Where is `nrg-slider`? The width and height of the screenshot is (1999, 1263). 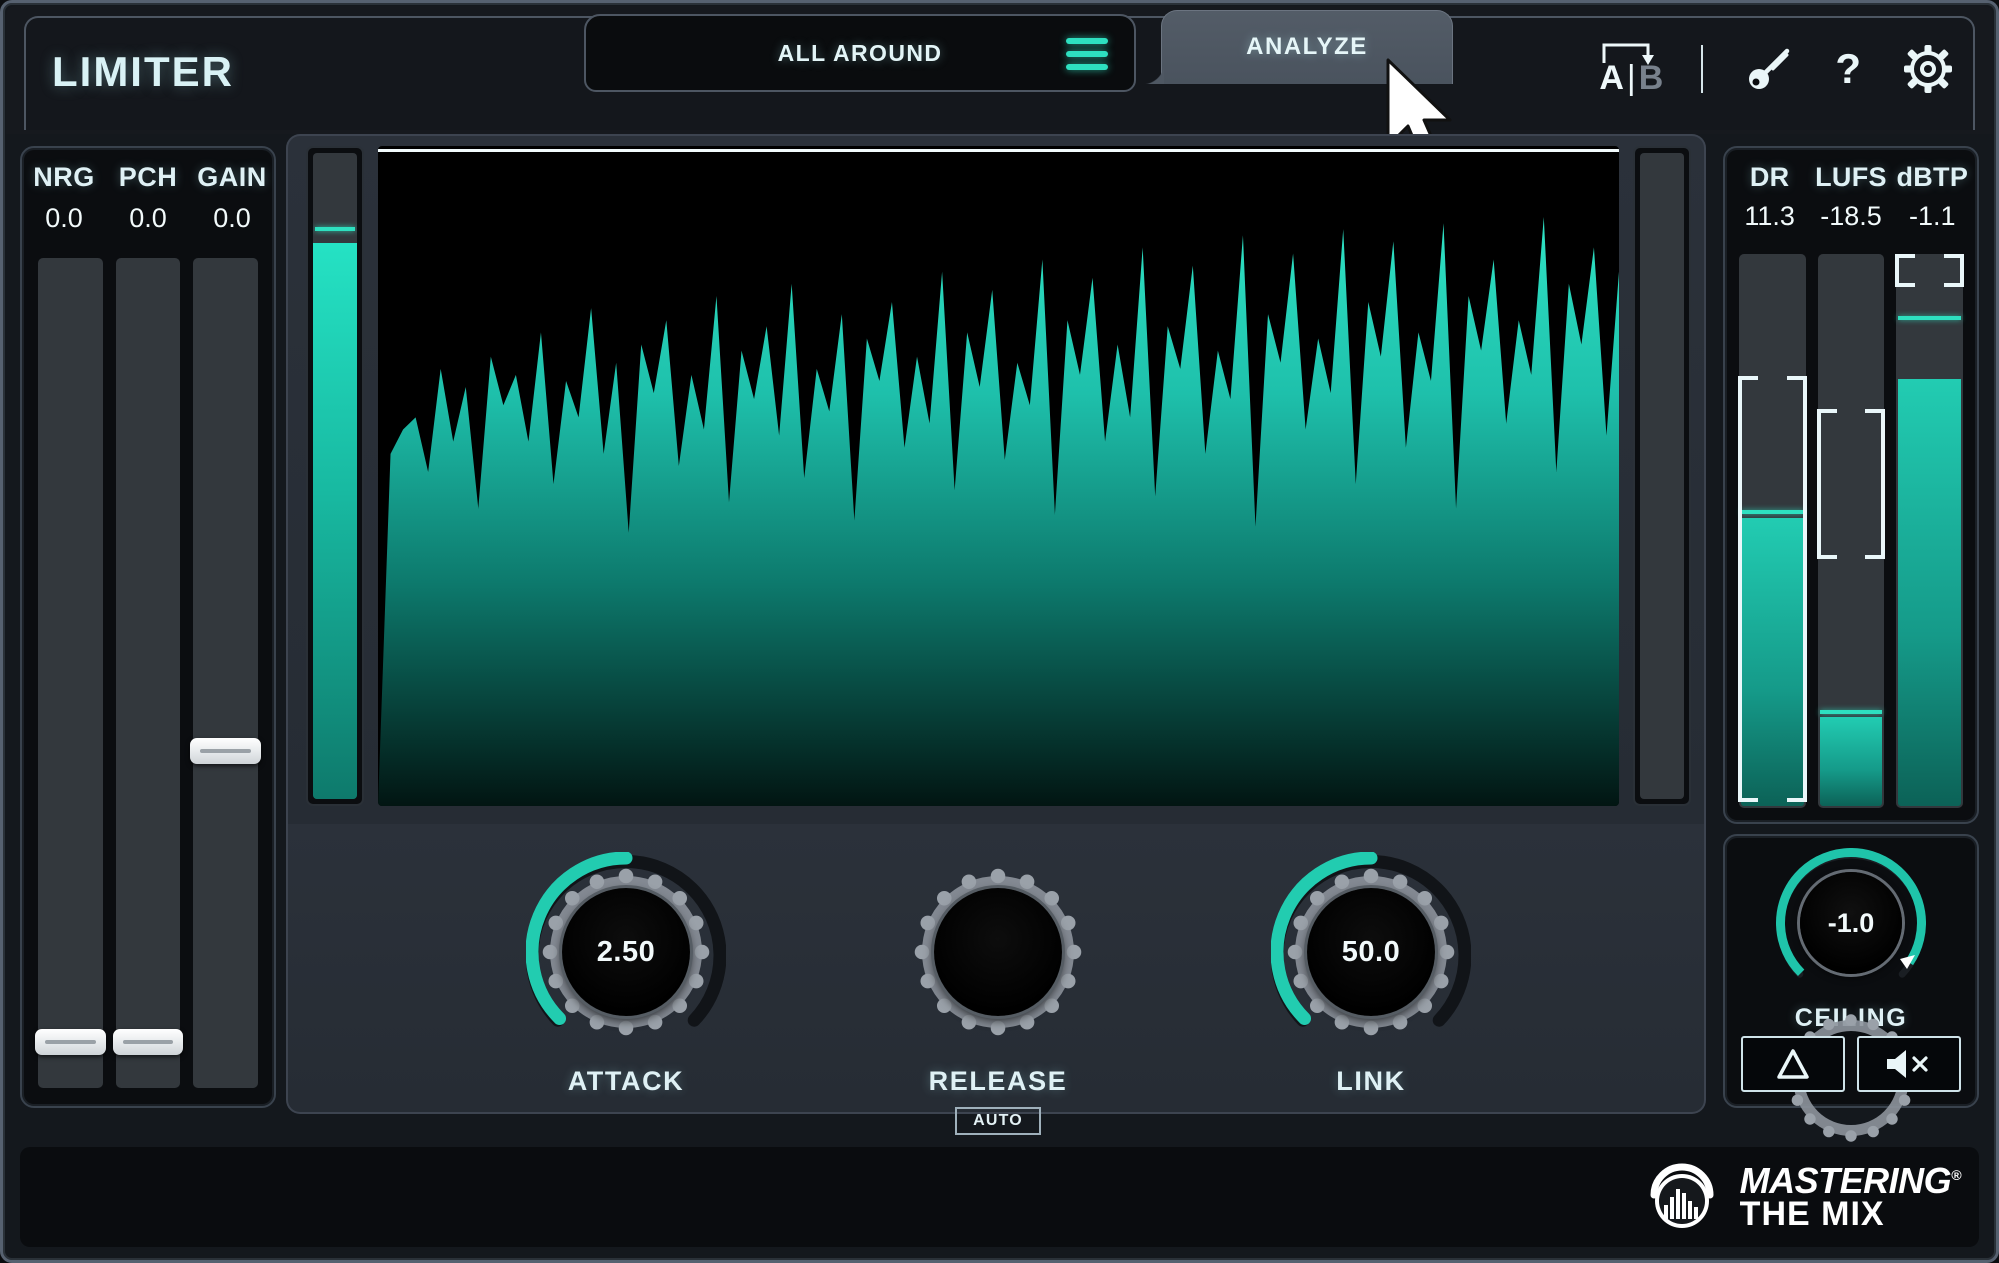
nrg-slider is located at coordinates (70, 673).